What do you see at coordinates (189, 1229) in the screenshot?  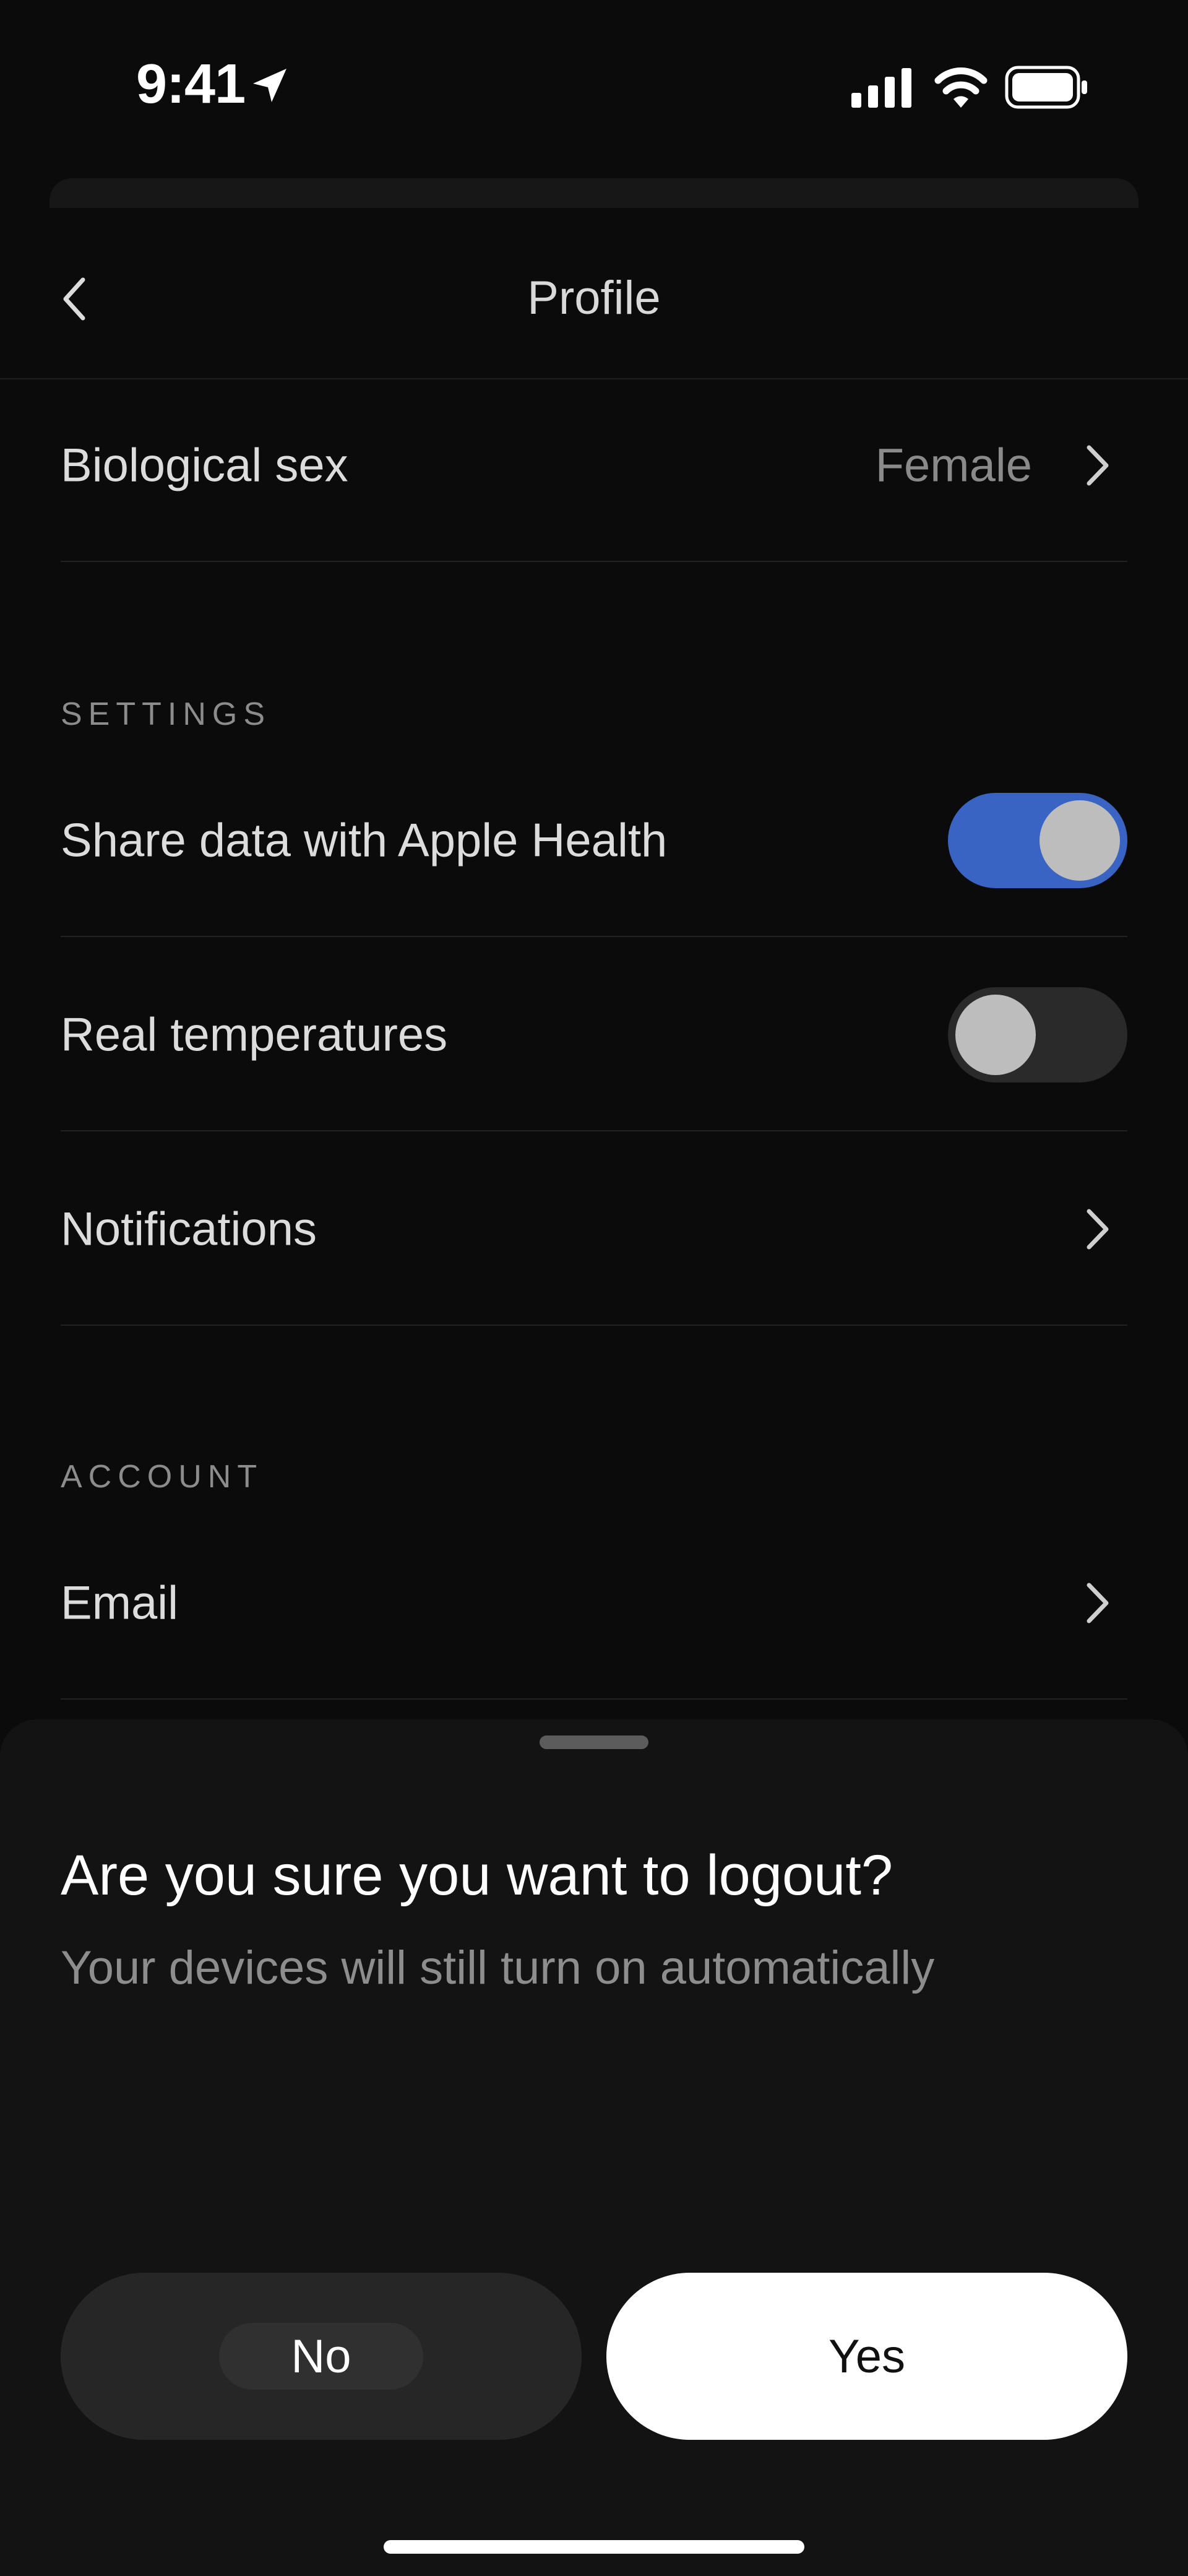 I see `notifications-label: Notifications` at bounding box center [189, 1229].